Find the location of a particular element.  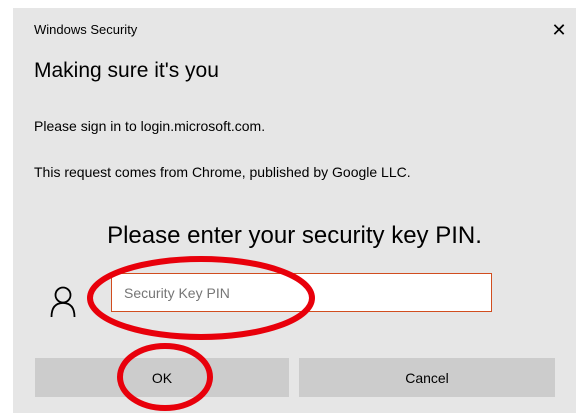

ok-button: OK is located at coordinates (162, 377).